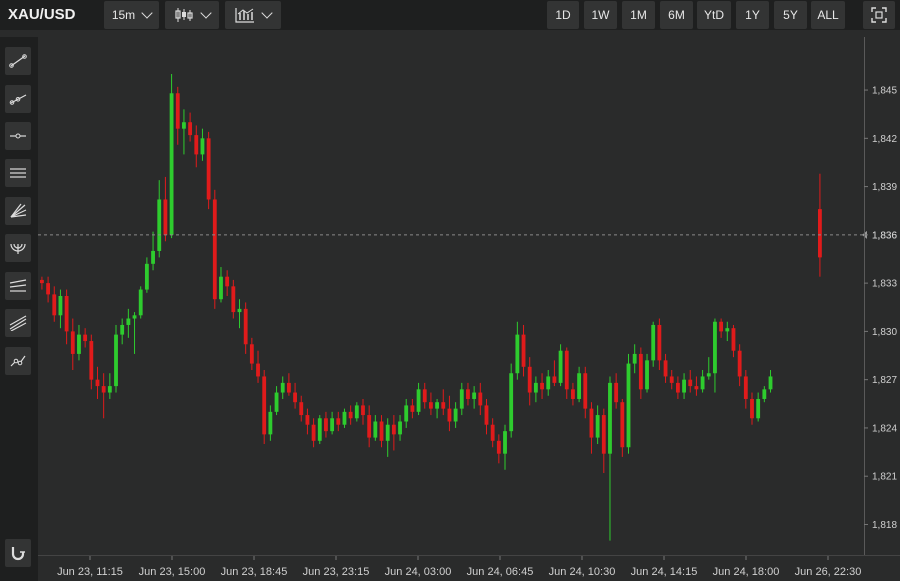 Image resolution: width=900 pixels, height=581 pixels. I want to click on range-6m-button: 6M, so click(676, 15).